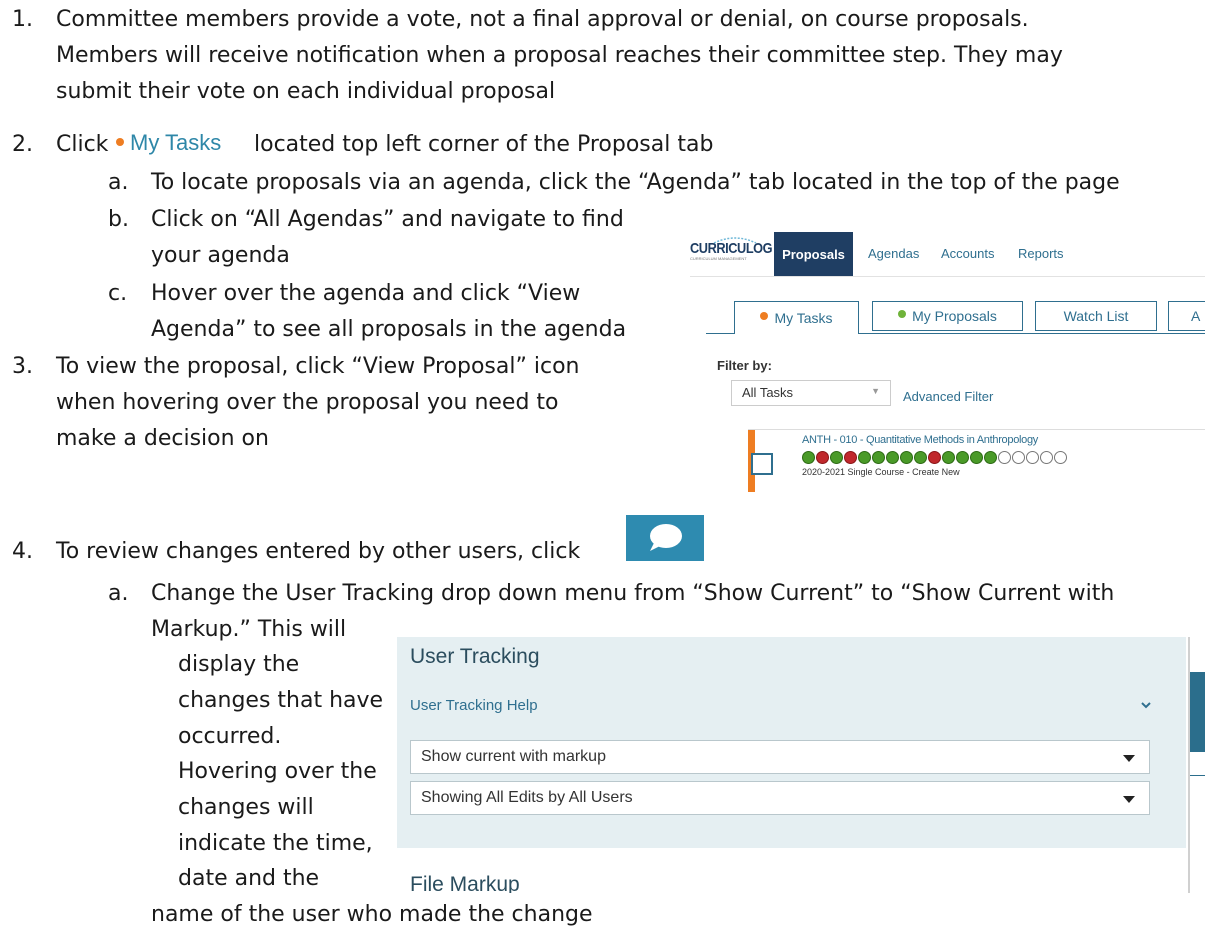  Describe the element at coordinates (474, 705) in the screenshot. I see `user-tracking-help-link: User Tracking Help` at that location.